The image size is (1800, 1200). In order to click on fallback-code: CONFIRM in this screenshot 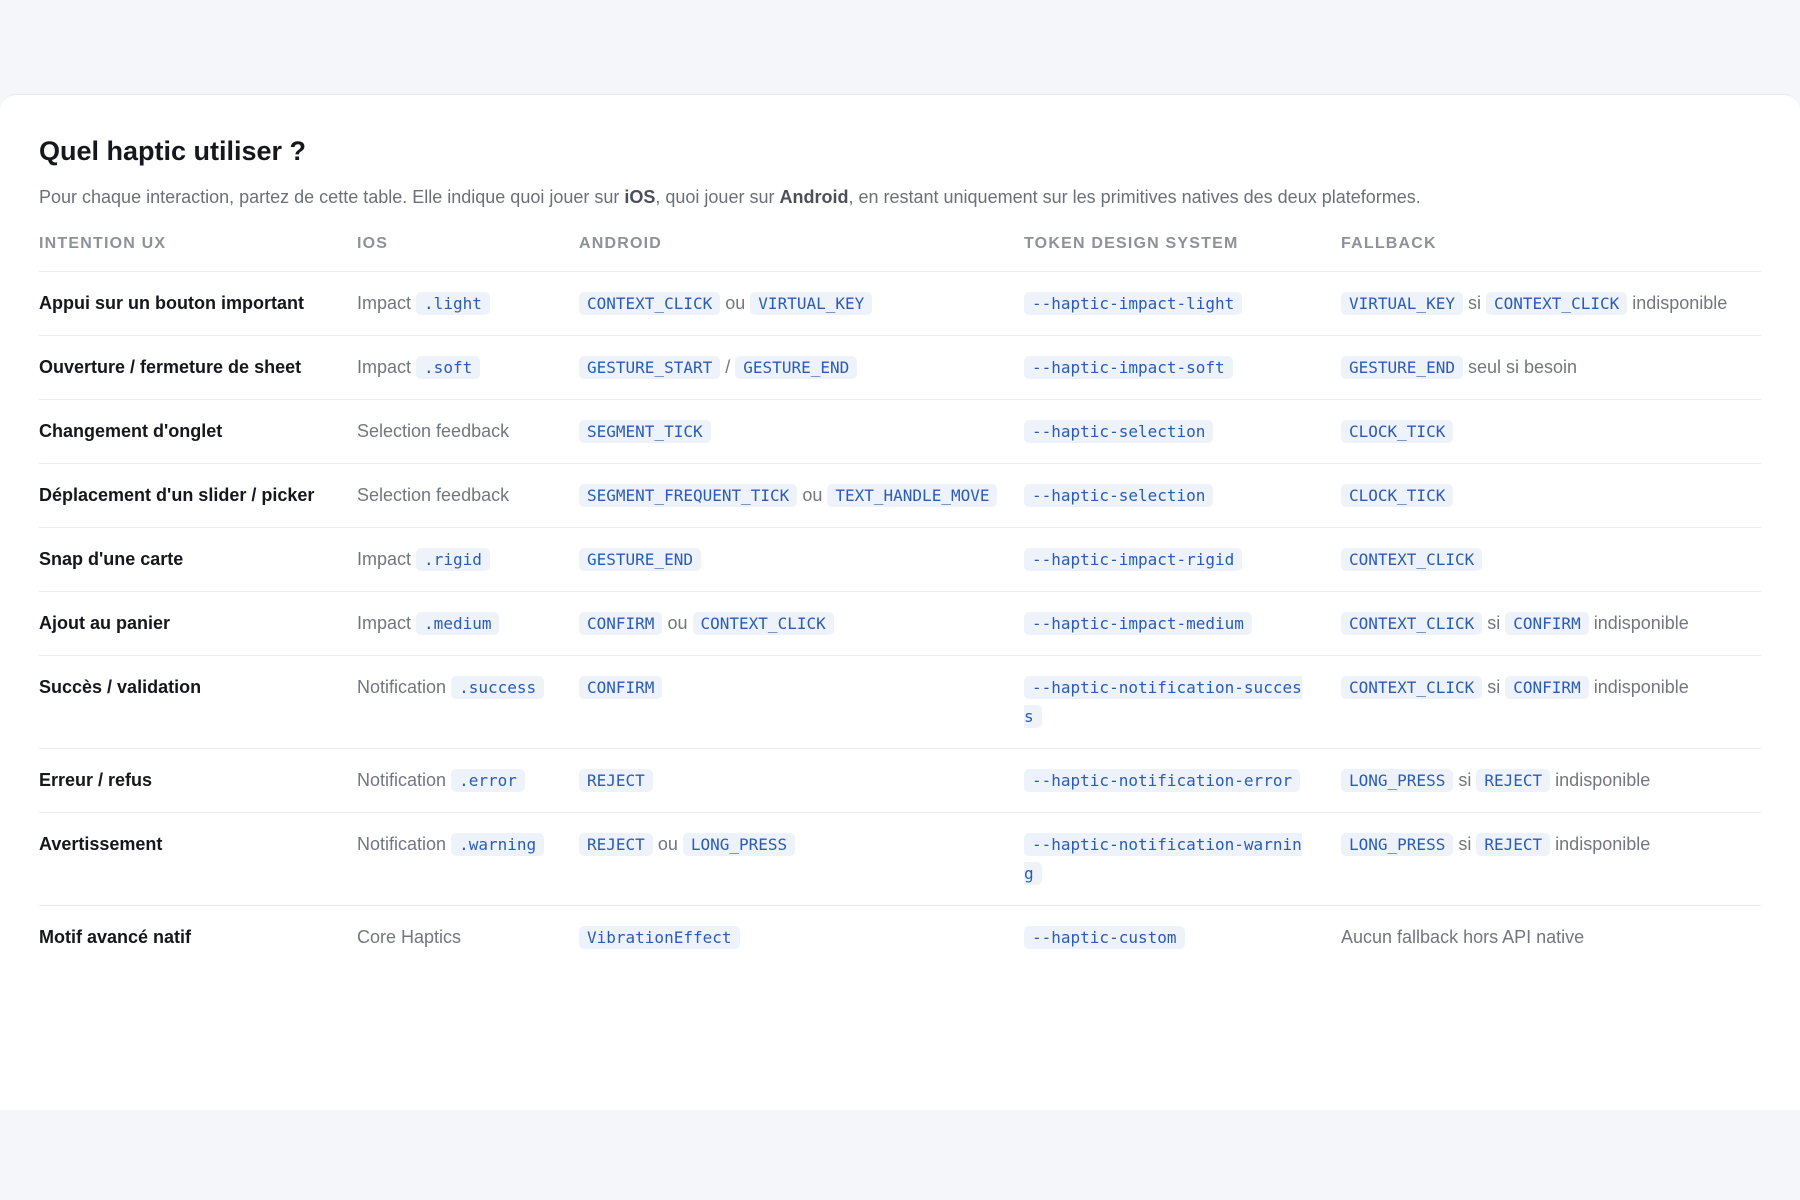, I will do `click(1547, 687)`.